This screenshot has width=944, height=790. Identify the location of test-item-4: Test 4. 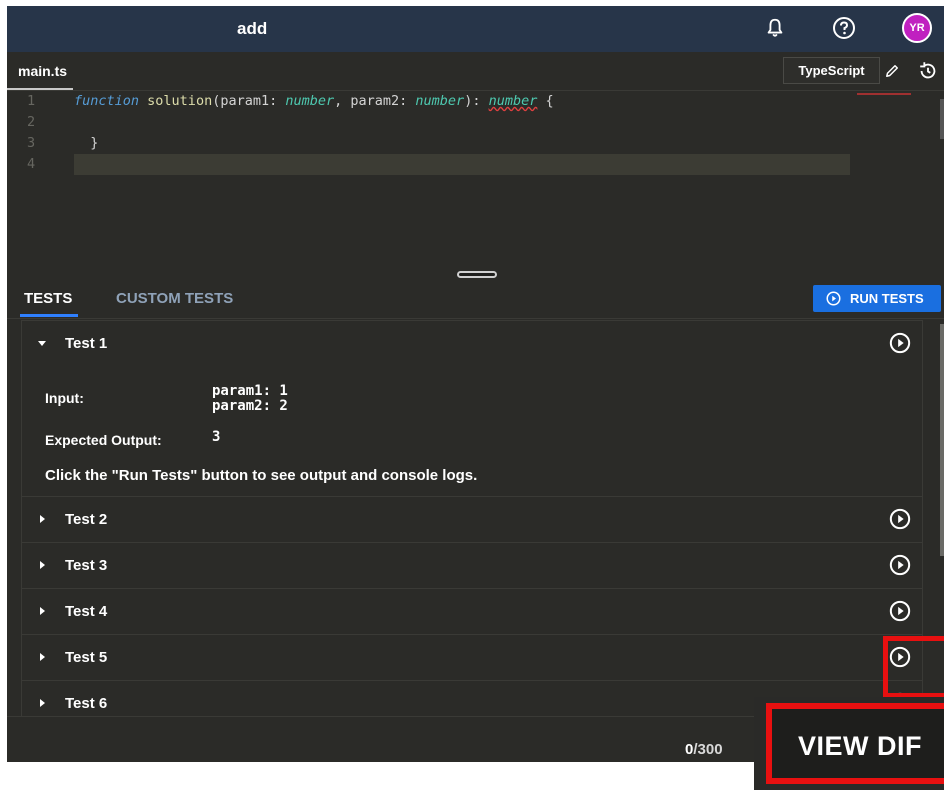
(472, 611).